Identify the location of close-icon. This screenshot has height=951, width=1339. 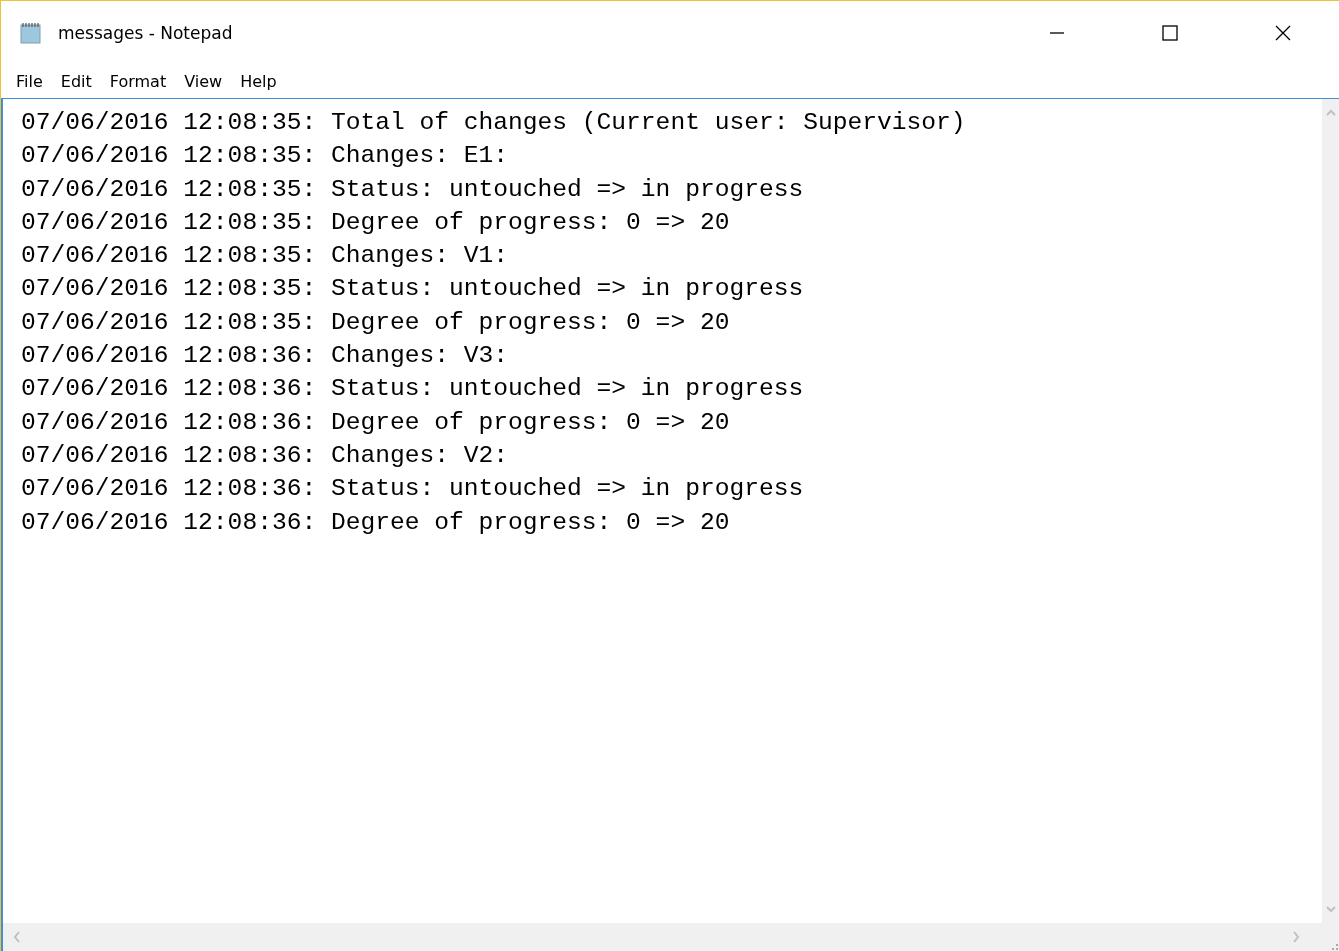
(1282, 33).